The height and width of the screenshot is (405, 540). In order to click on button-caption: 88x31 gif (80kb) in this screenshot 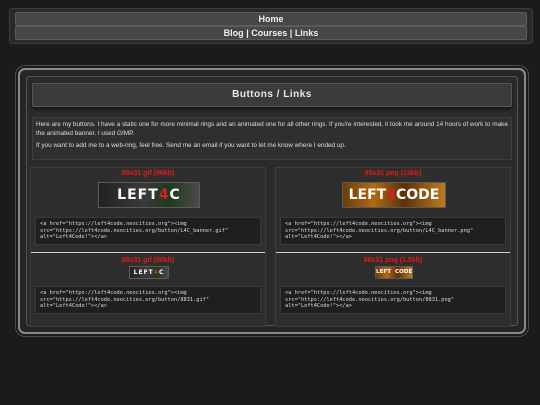, I will do `click(148, 260)`.